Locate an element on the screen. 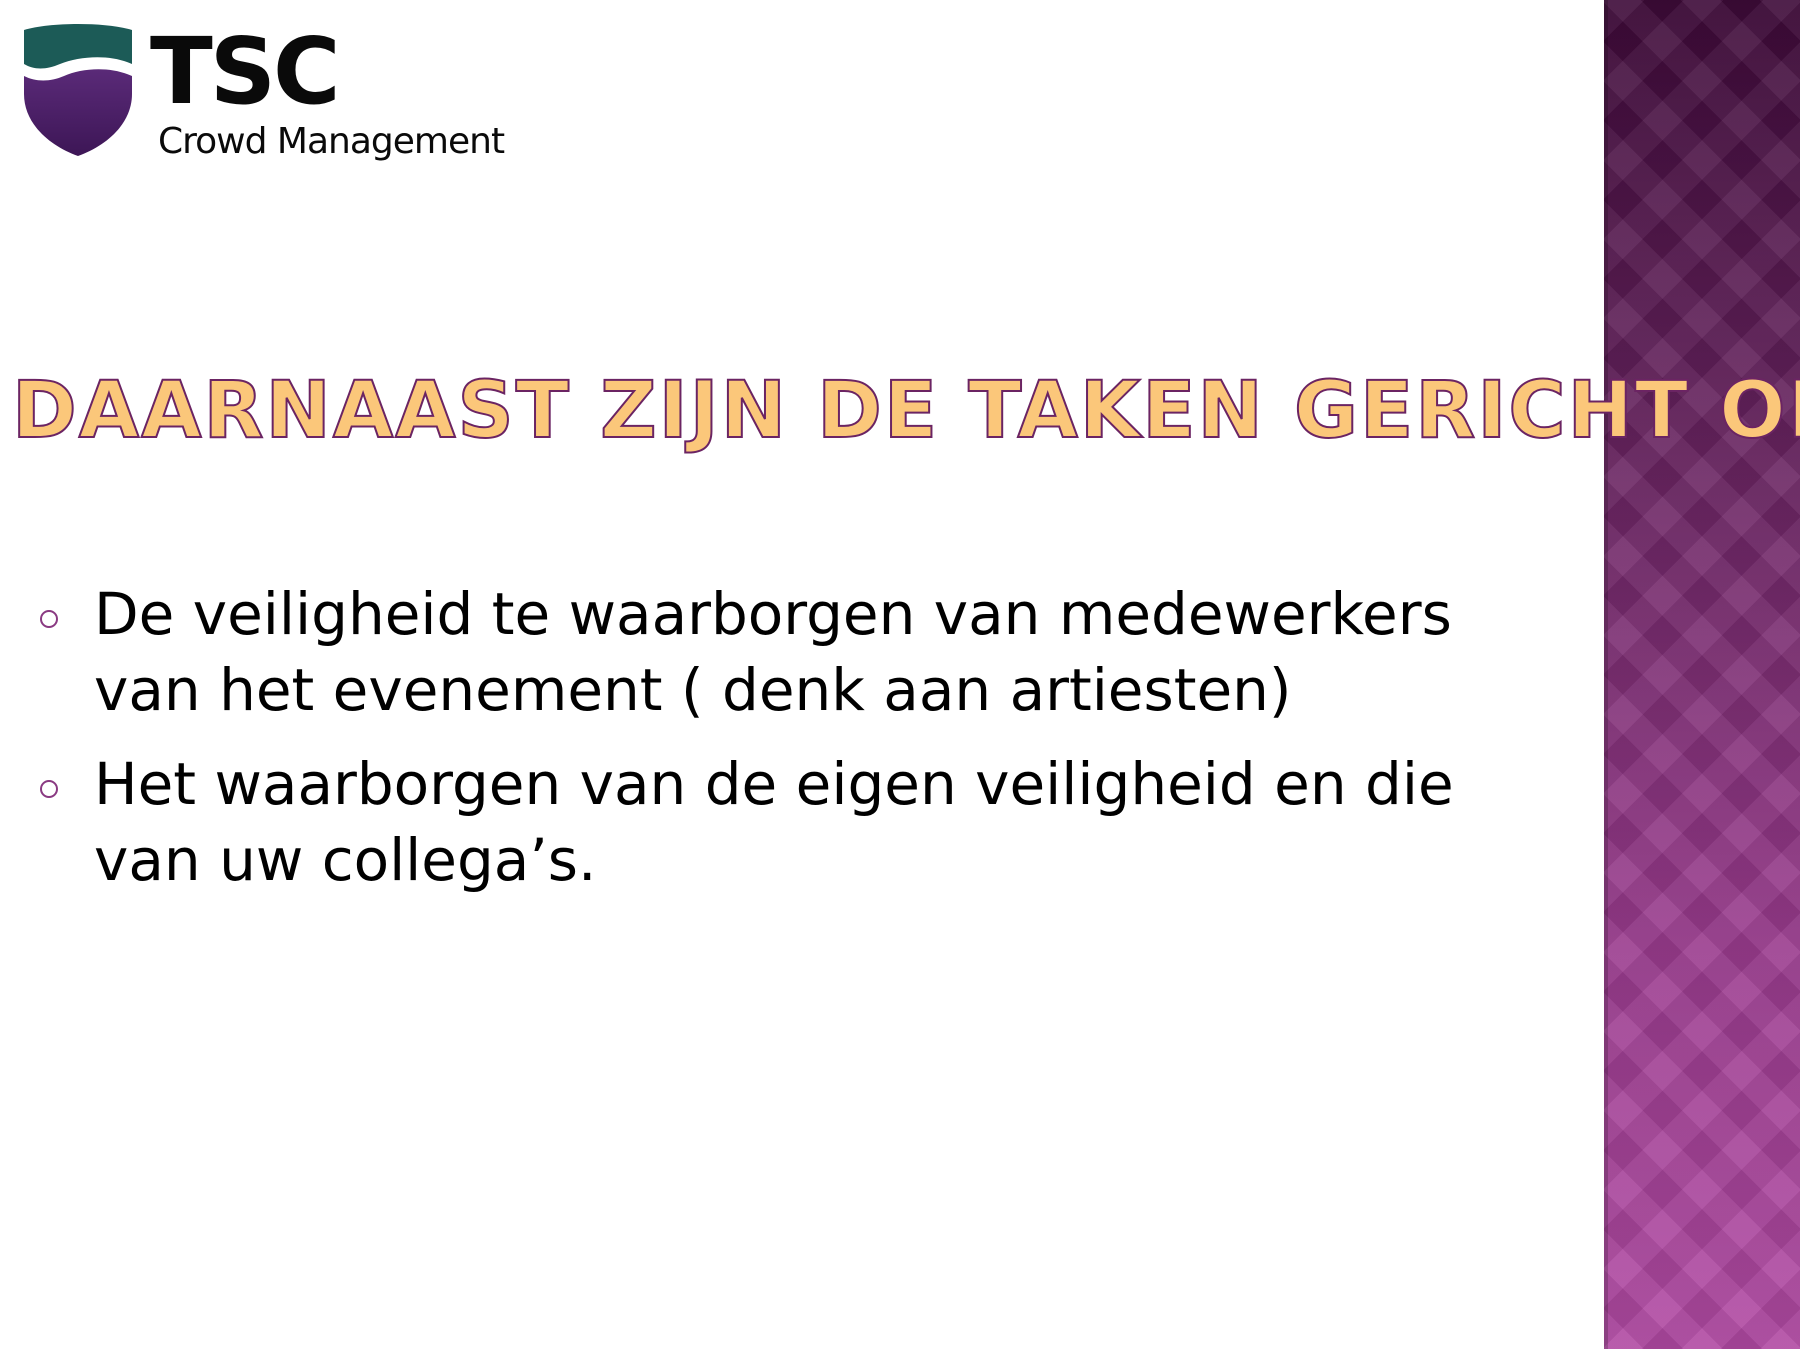 Image resolution: width=1800 pixels, height=1349 pixels. decorative-side-band is located at coordinates (1702, 674).